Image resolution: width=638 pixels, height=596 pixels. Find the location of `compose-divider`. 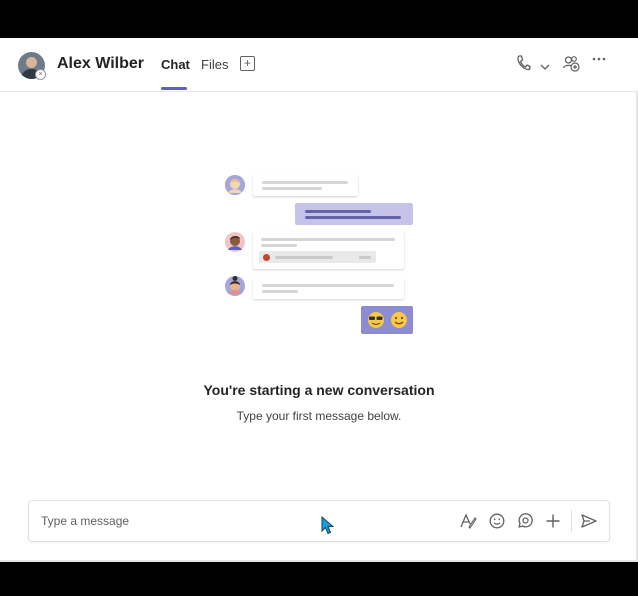

compose-divider is located at coordinates (571, 521).